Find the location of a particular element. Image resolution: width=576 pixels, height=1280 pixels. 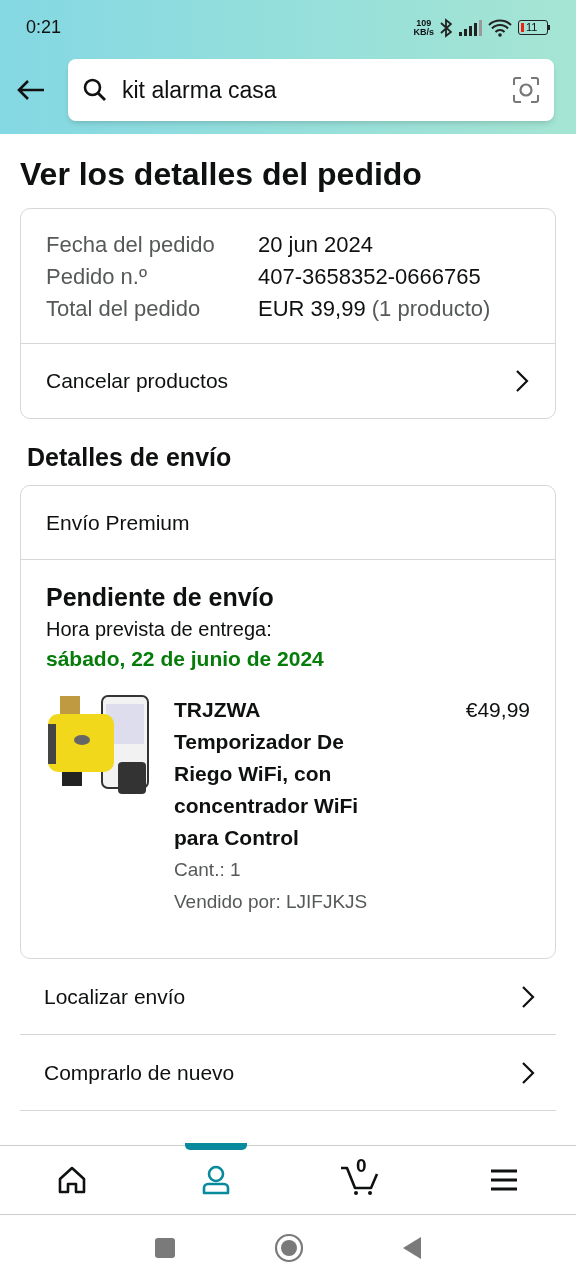

search-field: kit alarma casa is located at coordinates (310, 90).